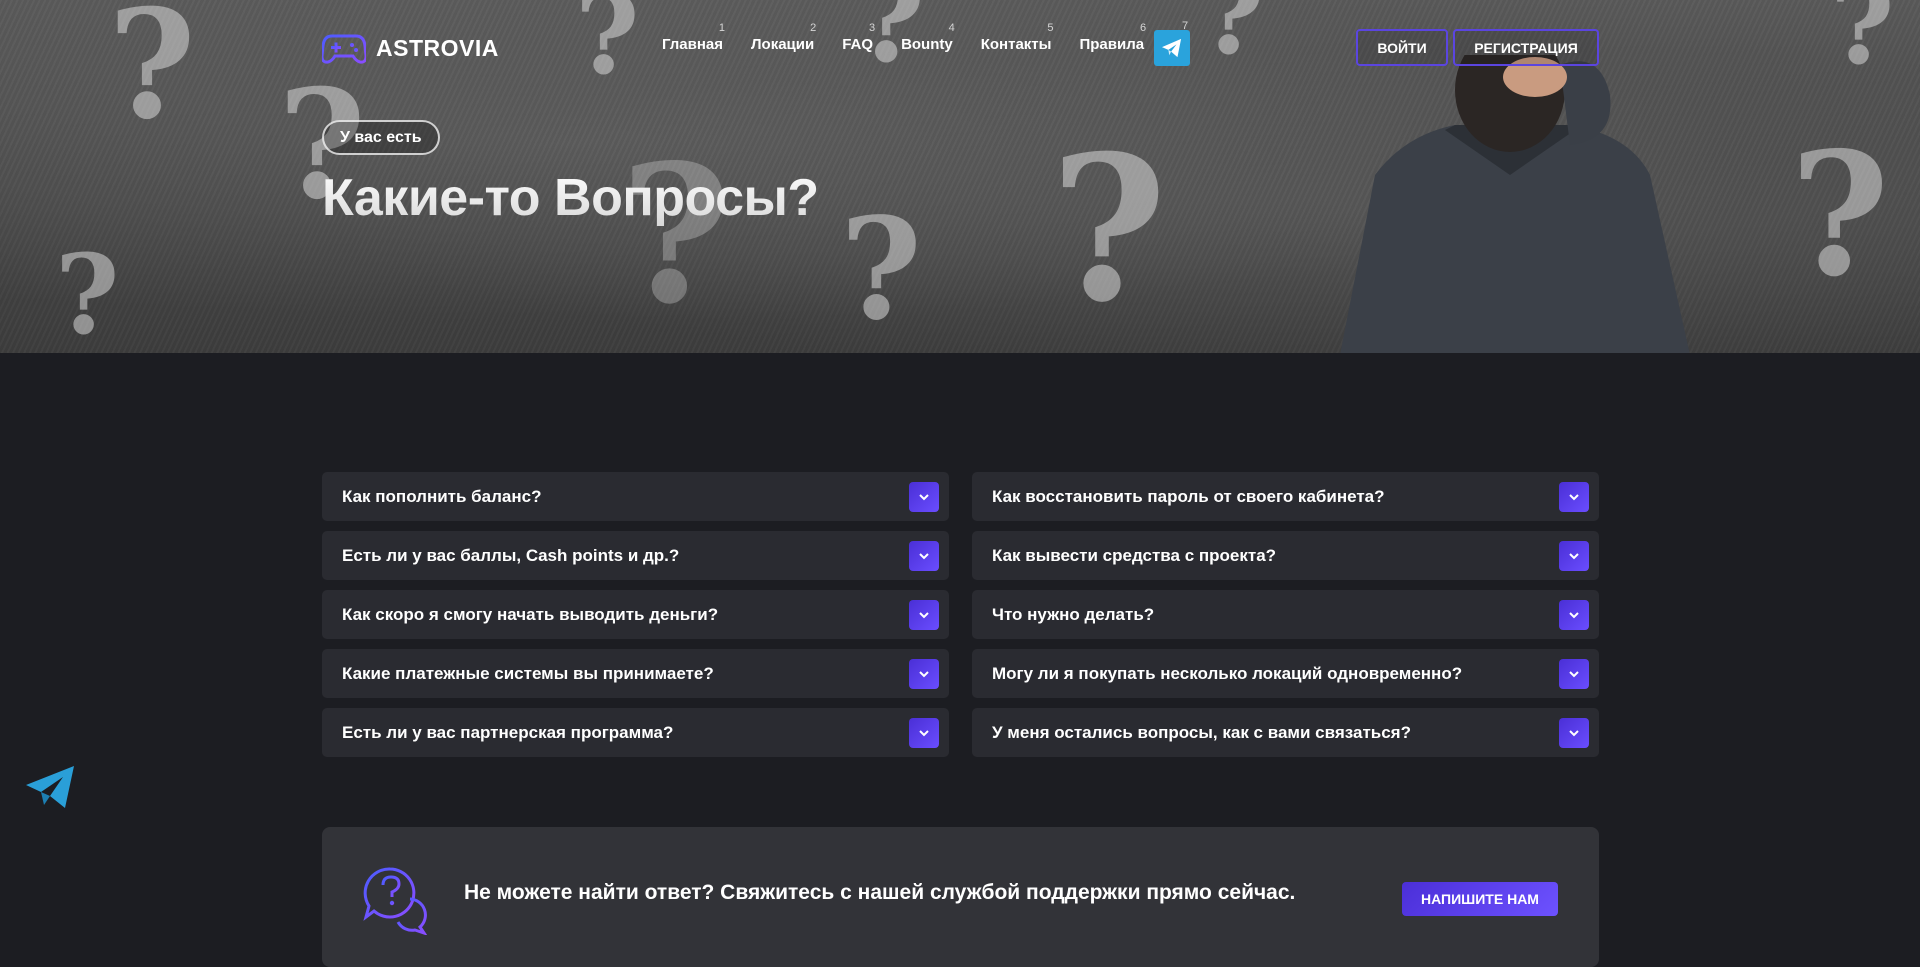  What do you see at coordinates (1016, 44) in the screenshot?
I see `nav-item-label: Контакты` at bounding box center [1016, 44].